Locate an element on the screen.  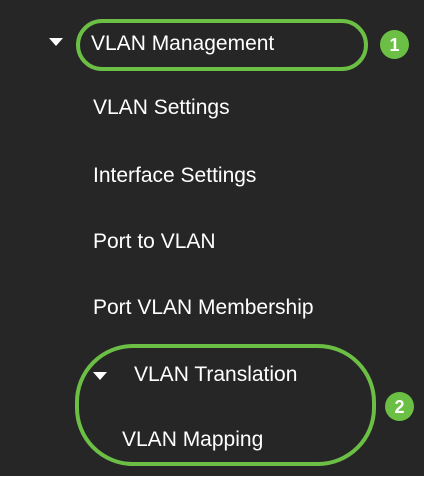
menu-item-vlan-management: VLAN Management is located at coordinates (182, 43).